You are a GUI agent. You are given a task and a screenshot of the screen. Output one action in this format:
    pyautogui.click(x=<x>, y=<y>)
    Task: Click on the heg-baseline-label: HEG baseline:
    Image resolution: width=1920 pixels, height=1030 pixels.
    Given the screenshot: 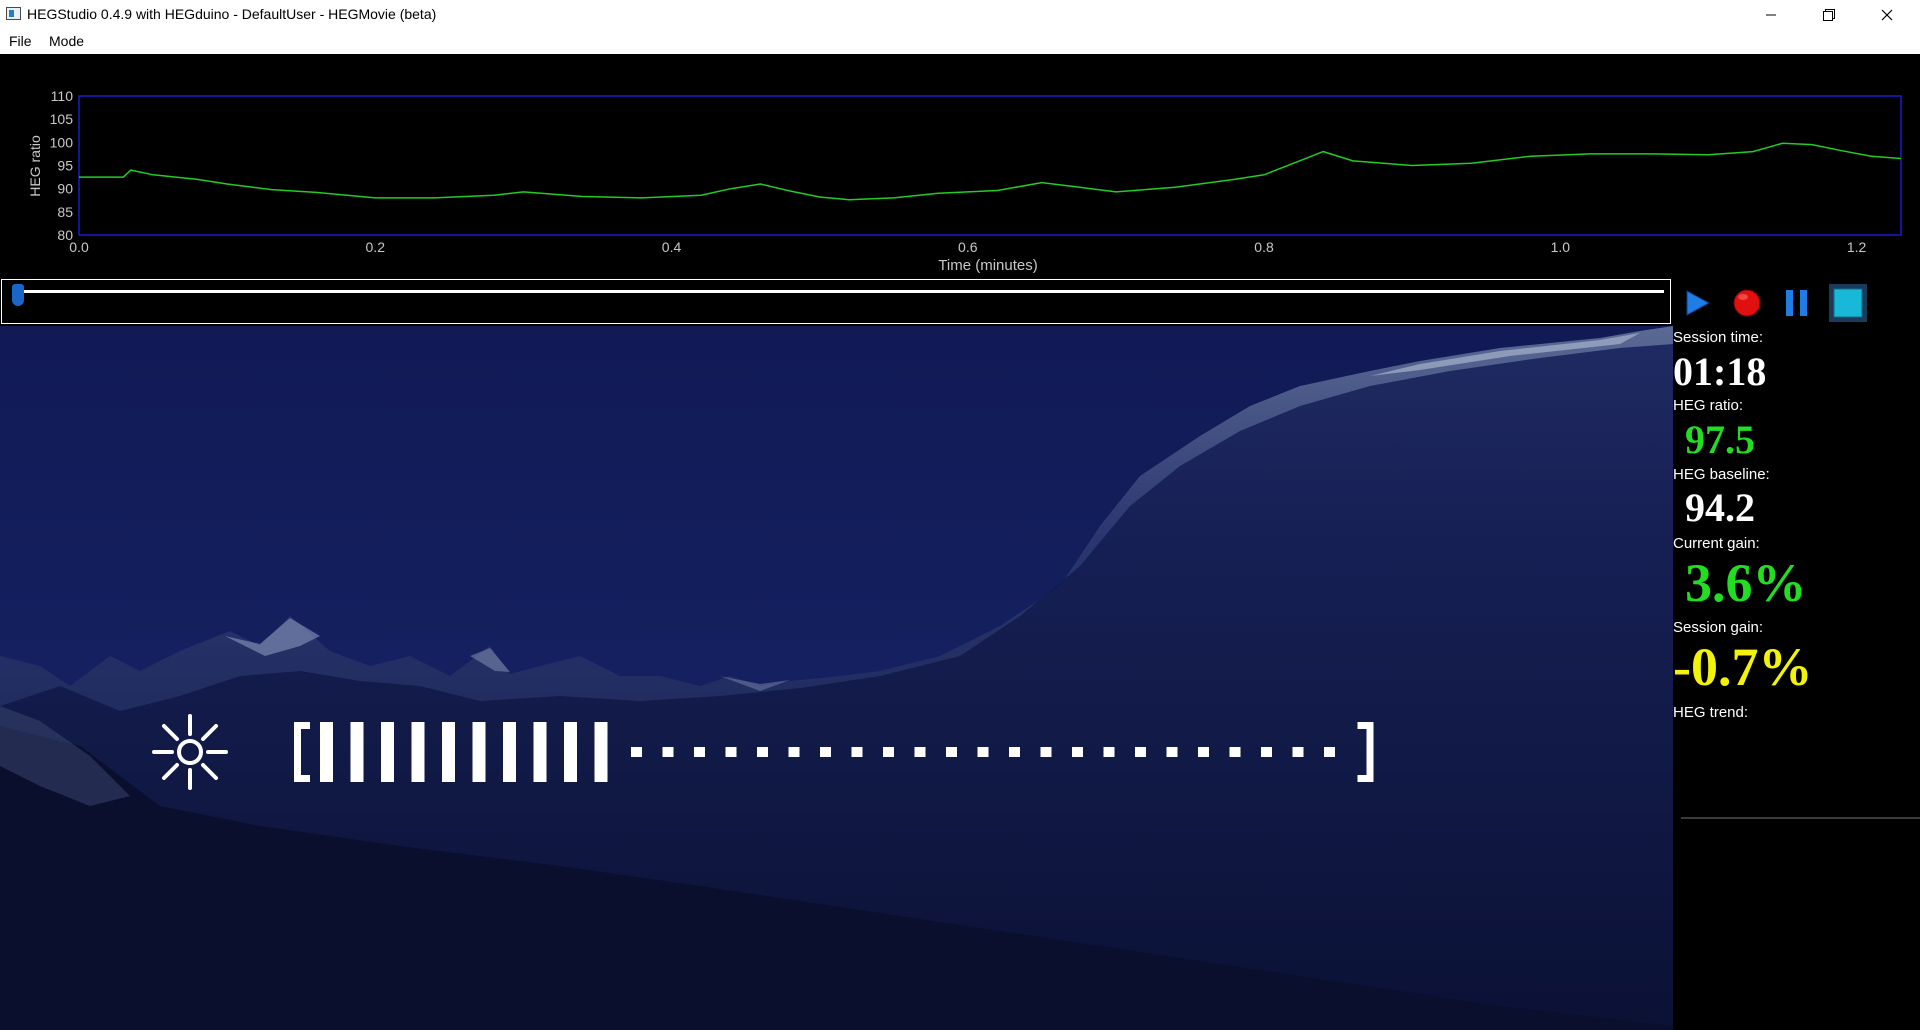 What is the action you would take?
    pyautogui.click(x=1721, y=474)
    